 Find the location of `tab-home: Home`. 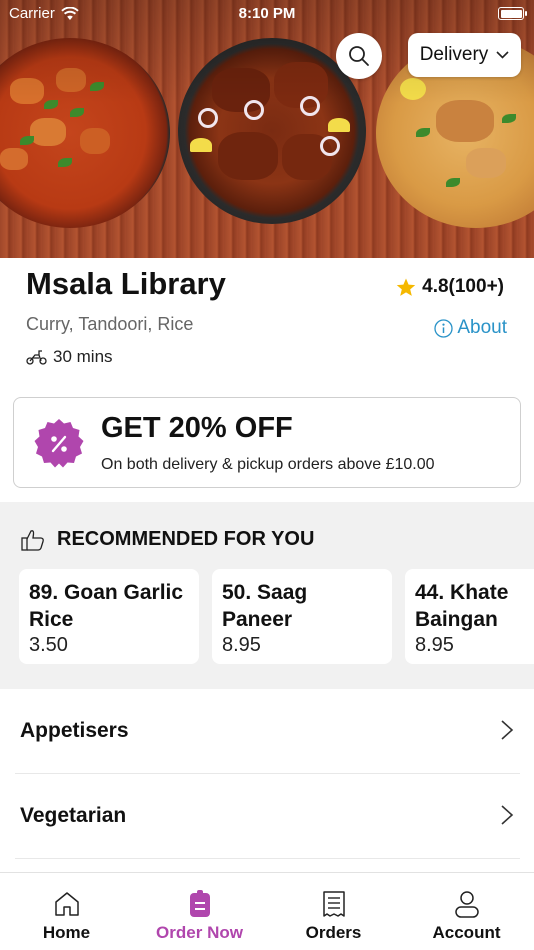

tab-home: Home is located at coordinates (66, 916).